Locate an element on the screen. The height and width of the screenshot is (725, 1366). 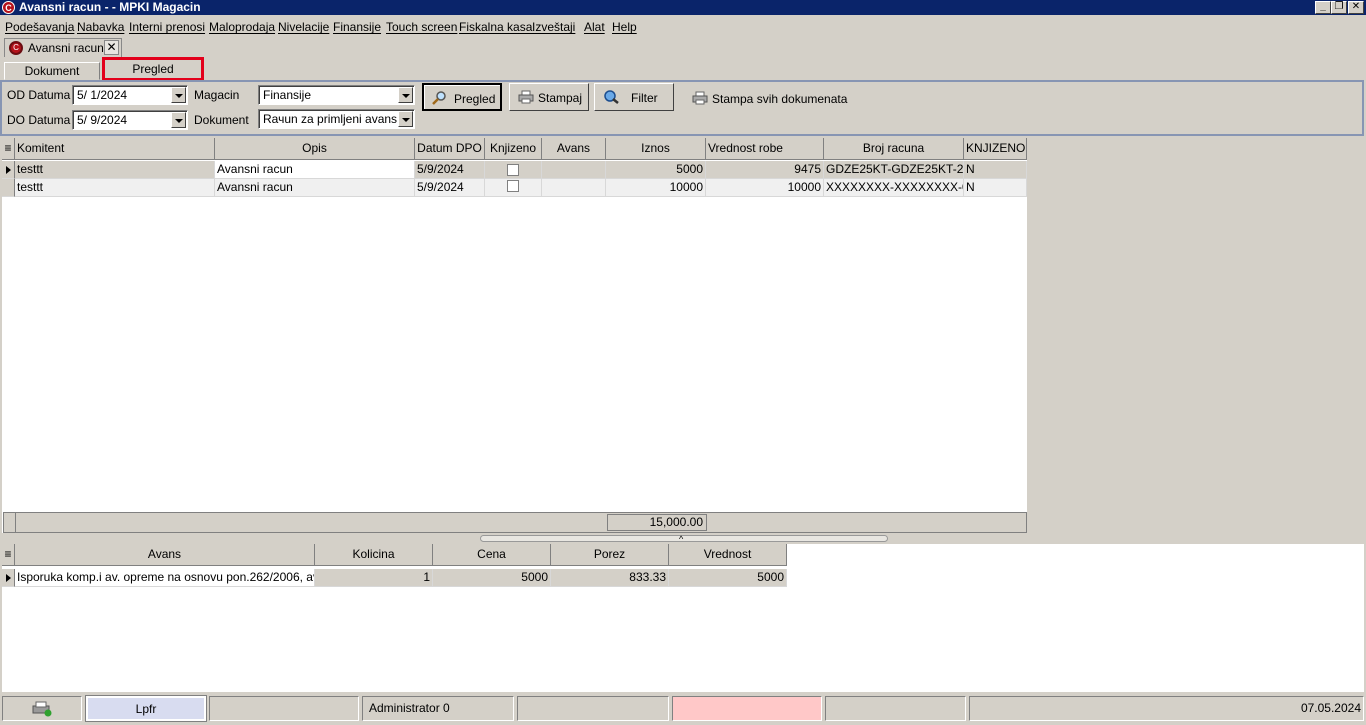
col-opis: Opis is located at coordinates (315, 149).